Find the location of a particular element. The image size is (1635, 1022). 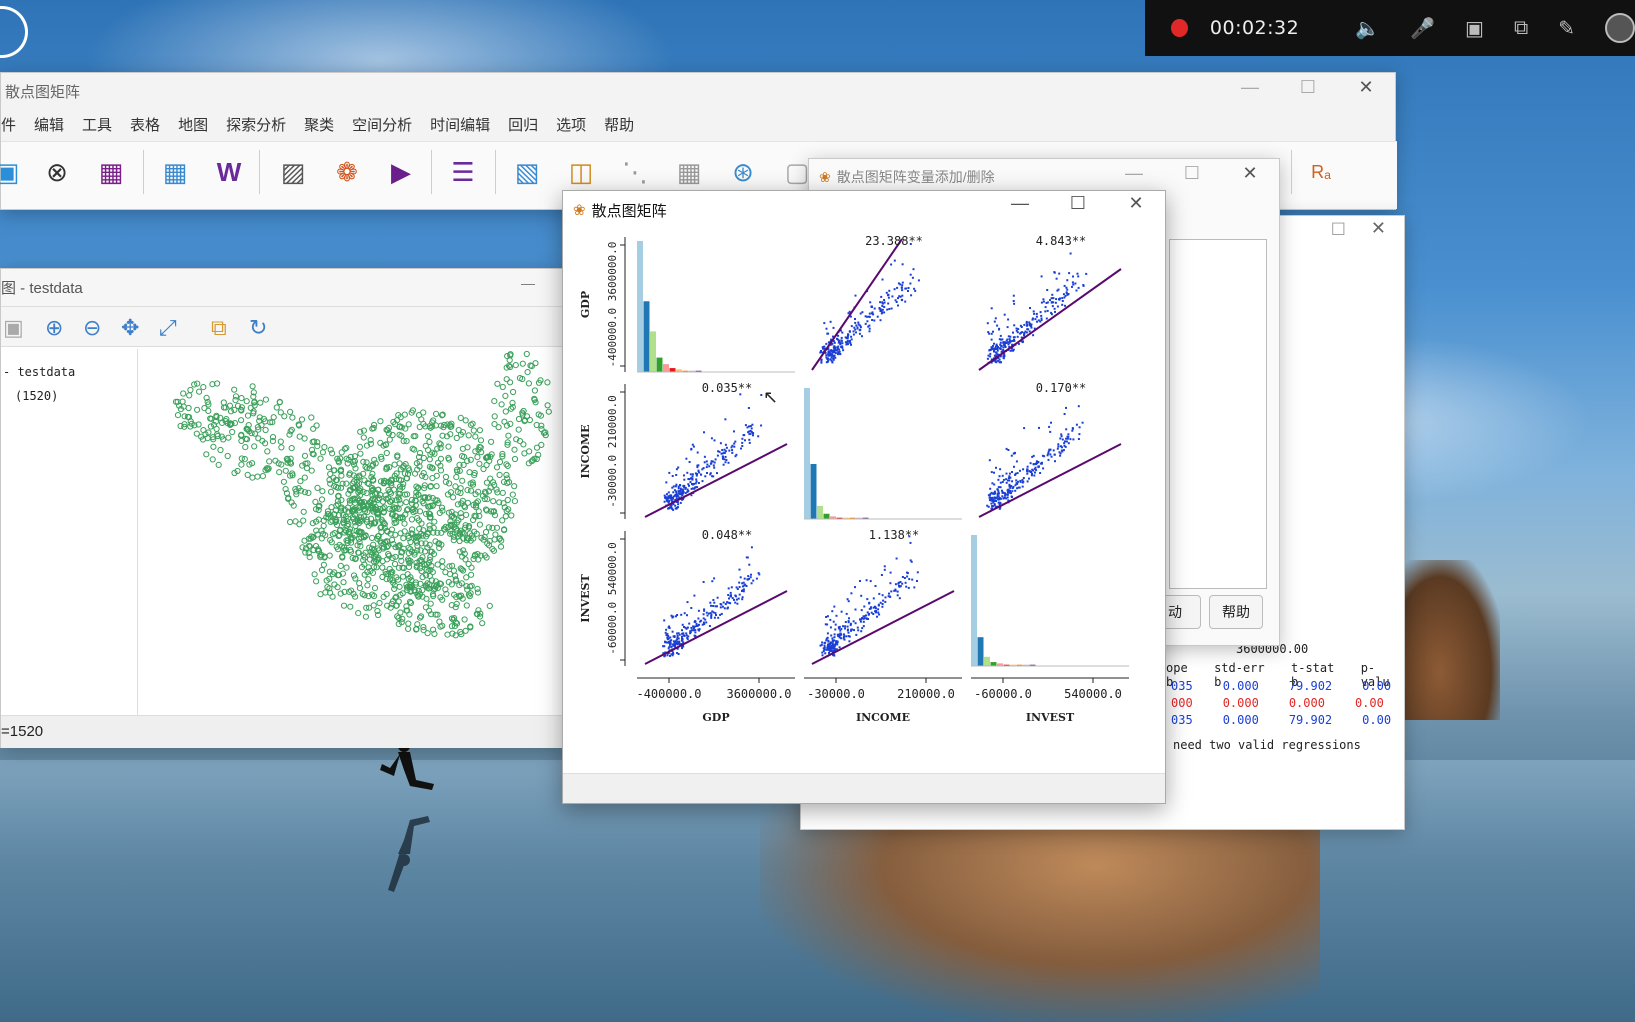

play-icon: ▶ is located at coordinates (401, 172).